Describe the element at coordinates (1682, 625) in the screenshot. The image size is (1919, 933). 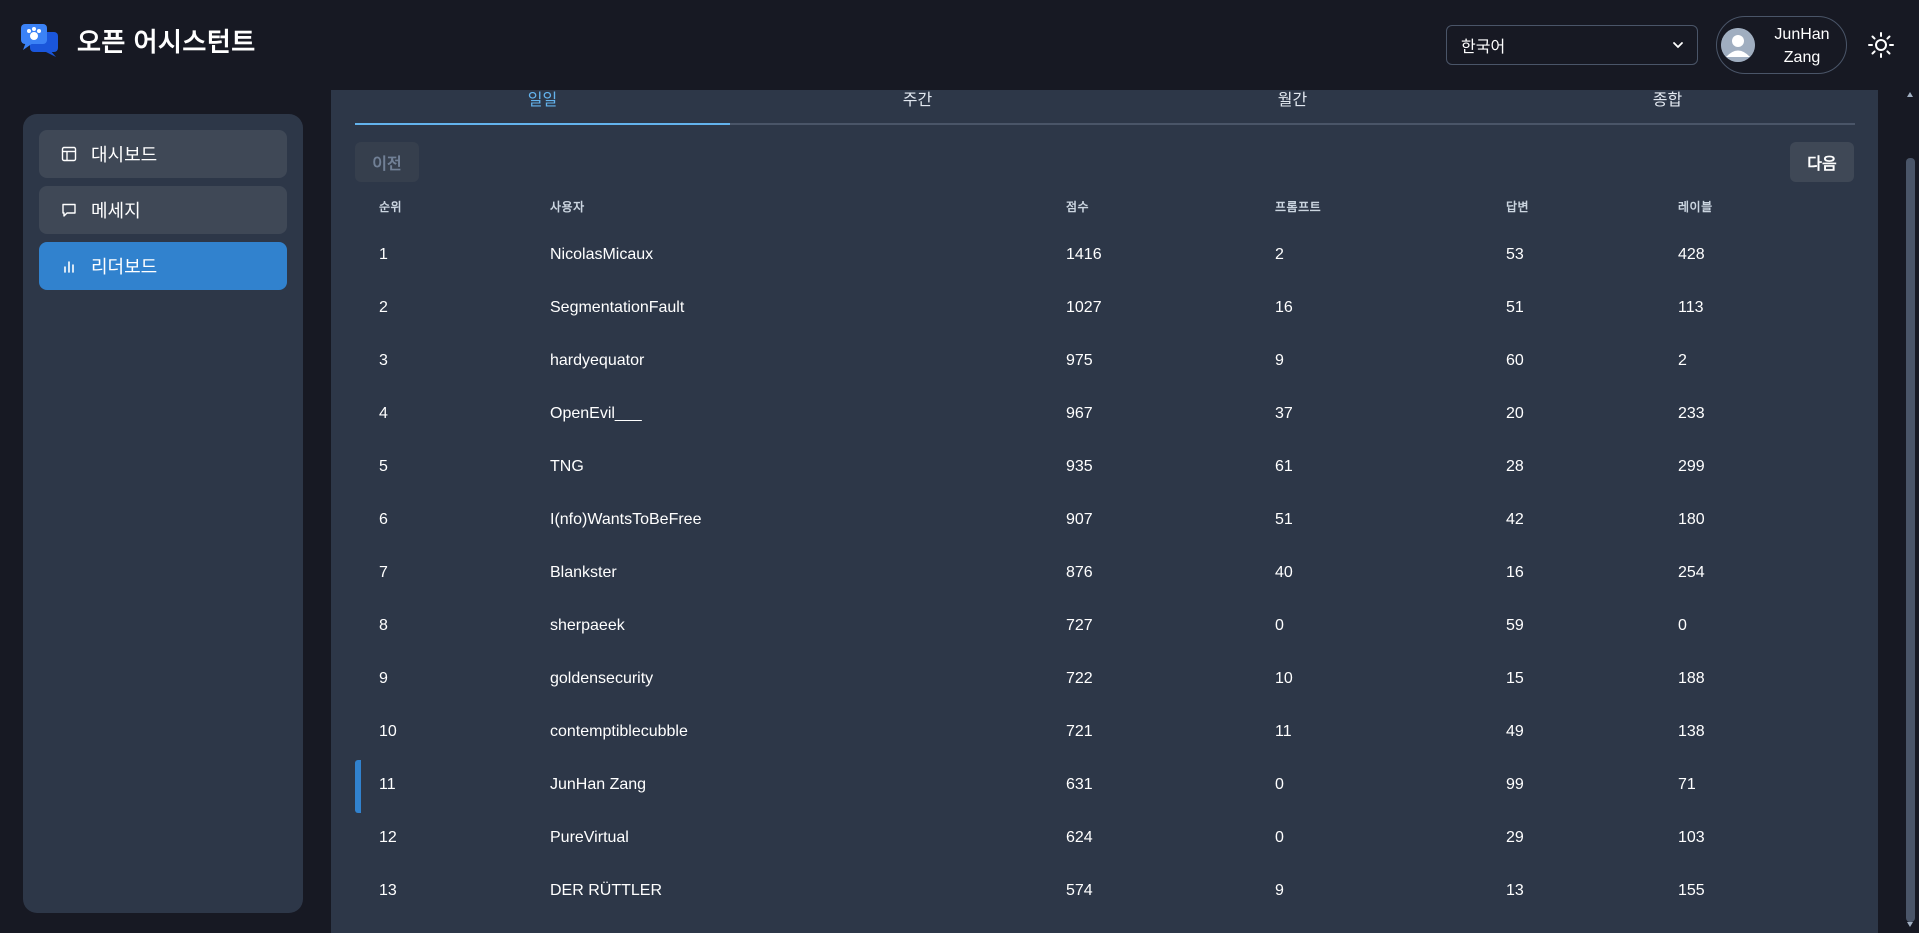
I see `labels-cell: 0` at that location.